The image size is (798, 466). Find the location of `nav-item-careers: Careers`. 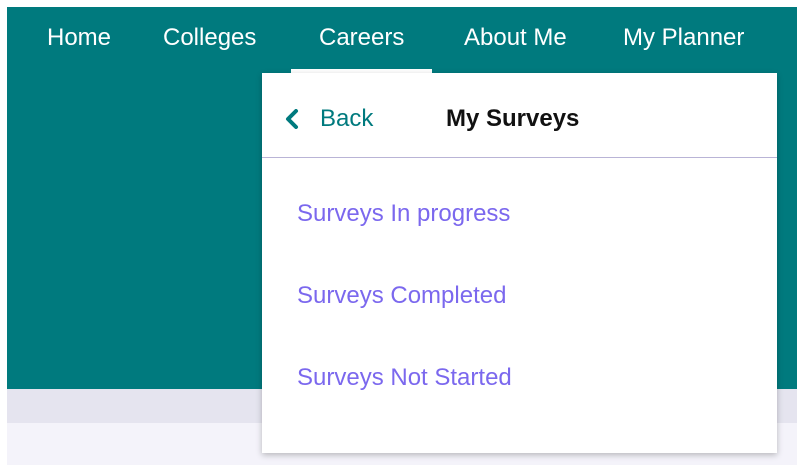

nav-item-careers: Careers is located at coordinates (361, 40).